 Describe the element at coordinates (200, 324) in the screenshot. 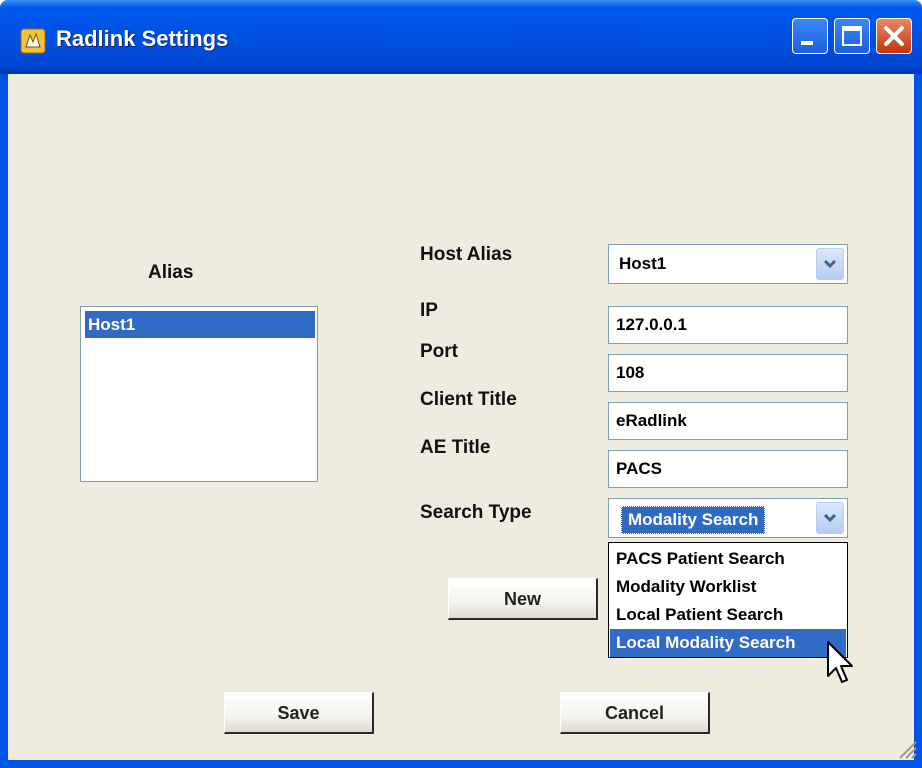

I see `list-item: Host1` at that location.